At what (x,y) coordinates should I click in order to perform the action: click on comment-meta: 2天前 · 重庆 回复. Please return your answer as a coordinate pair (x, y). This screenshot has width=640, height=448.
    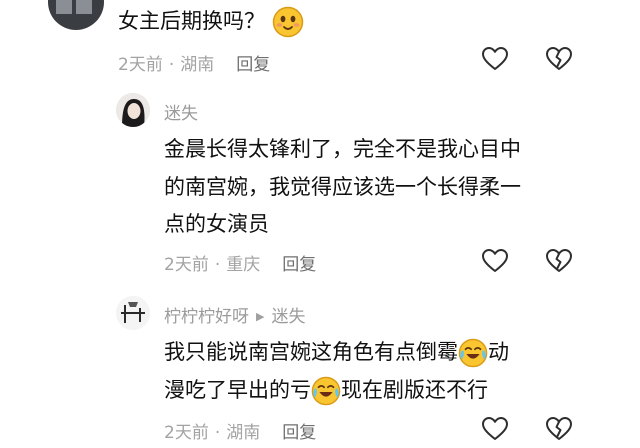
    Looking at the image, I should click on (240, 262).